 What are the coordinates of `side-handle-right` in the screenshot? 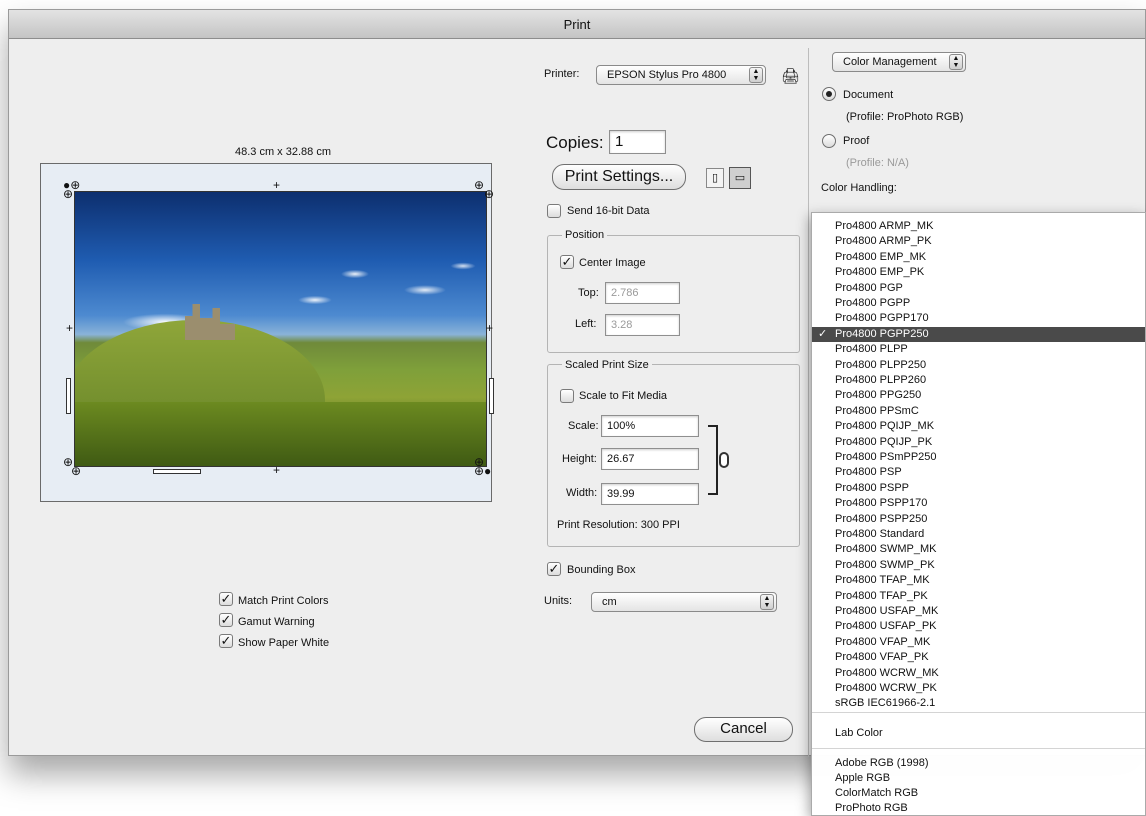 It's located at (491, 396).